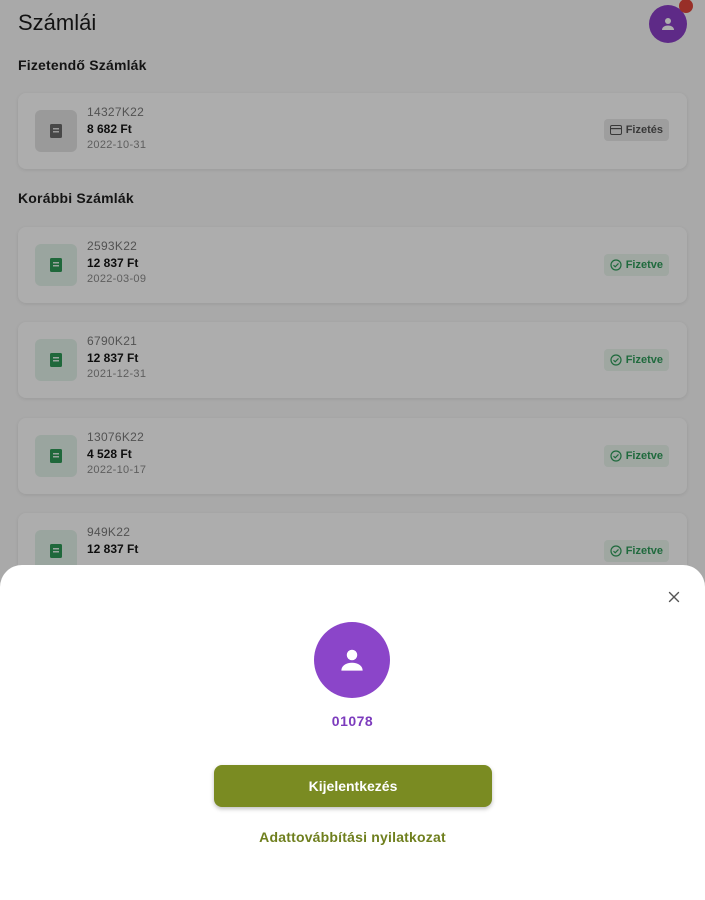  I want to click on person-icon, so click(352, 660).